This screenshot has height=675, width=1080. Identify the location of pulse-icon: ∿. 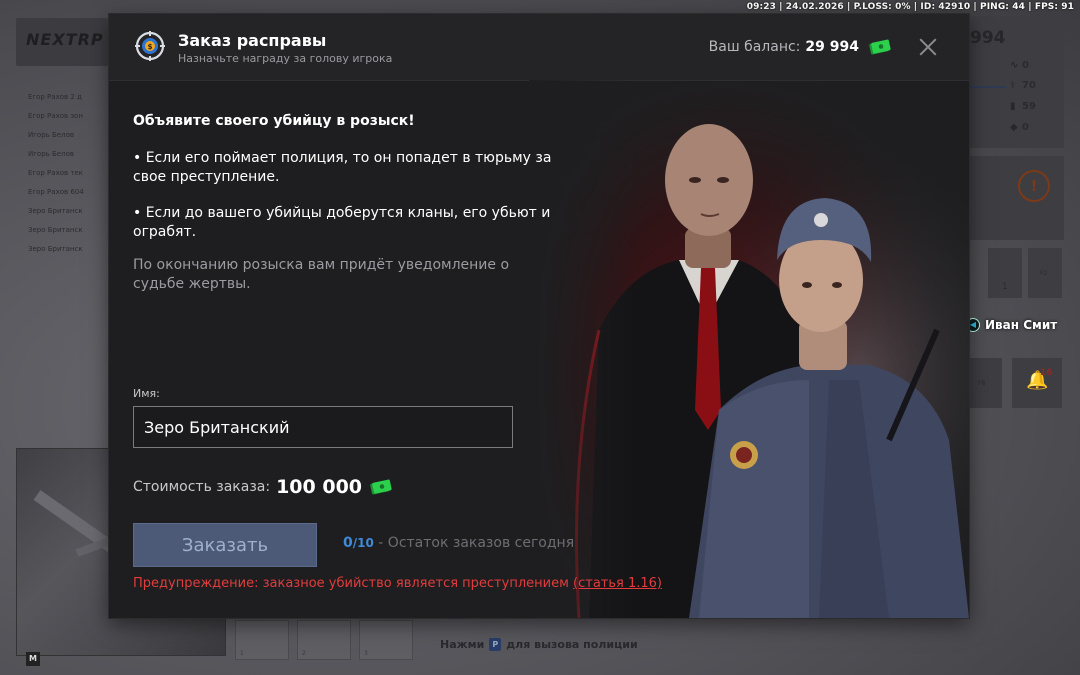
(1014, 65).